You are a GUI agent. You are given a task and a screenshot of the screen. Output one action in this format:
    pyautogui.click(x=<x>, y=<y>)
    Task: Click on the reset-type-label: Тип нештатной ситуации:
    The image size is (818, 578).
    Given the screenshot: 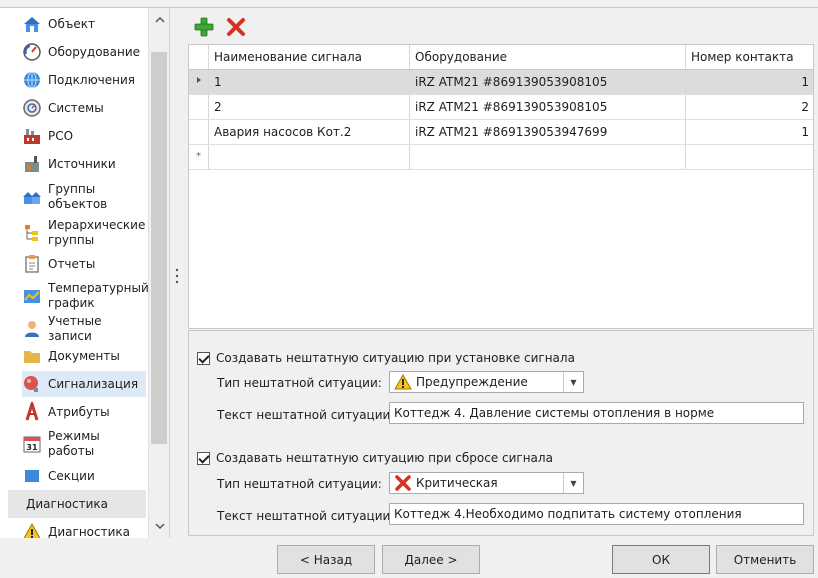 What is the action you would take?
    pyautogui.click(x=299, y=484)
    